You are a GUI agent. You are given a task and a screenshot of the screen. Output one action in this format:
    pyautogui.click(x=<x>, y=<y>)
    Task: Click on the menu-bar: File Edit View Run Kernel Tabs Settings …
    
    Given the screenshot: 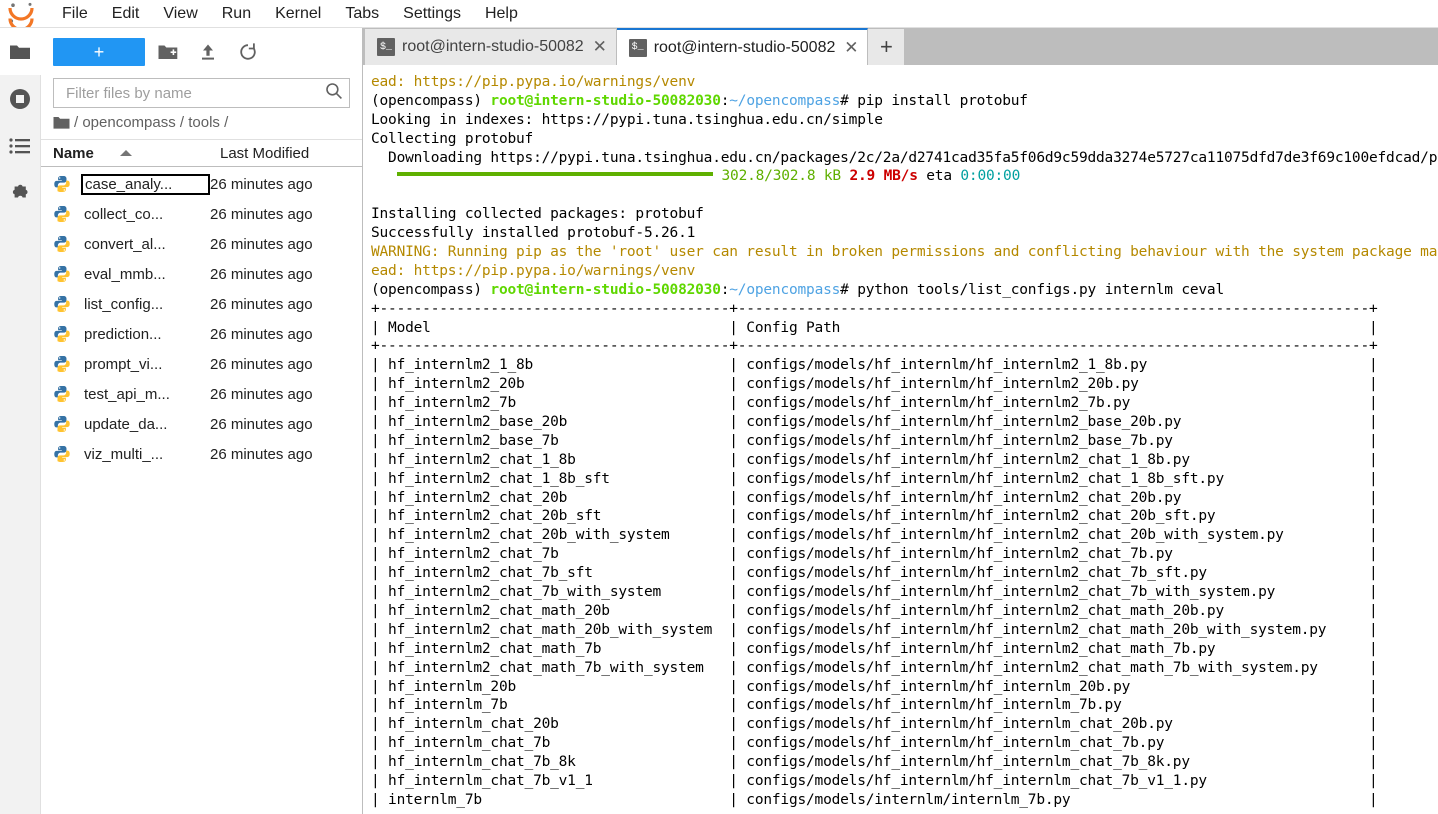 What is the action you would take?
    pyautogui.click(x=719, y=14)
    